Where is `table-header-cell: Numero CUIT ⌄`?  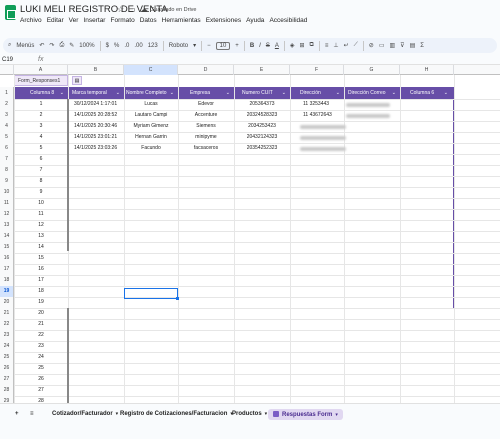 table-header-cell: Numero CUIT ⌄ is located at coordinates (266, 93).